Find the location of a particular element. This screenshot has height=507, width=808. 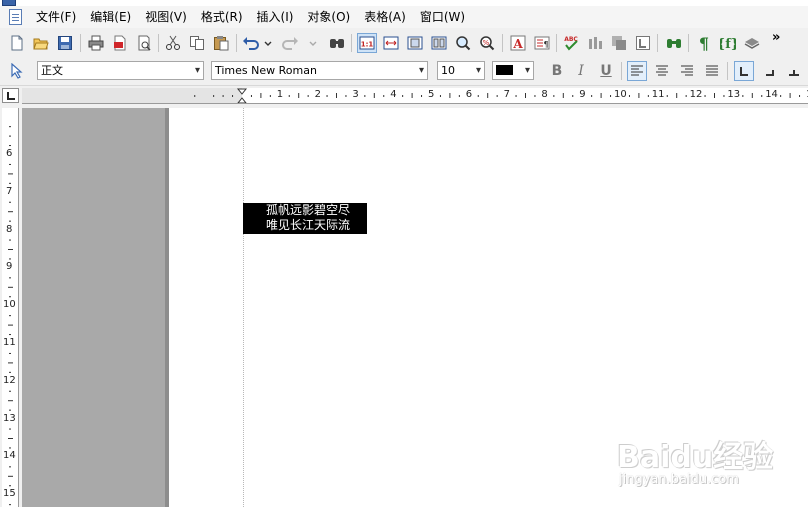

text-color-icon: A is located at coordinates (518, 43).